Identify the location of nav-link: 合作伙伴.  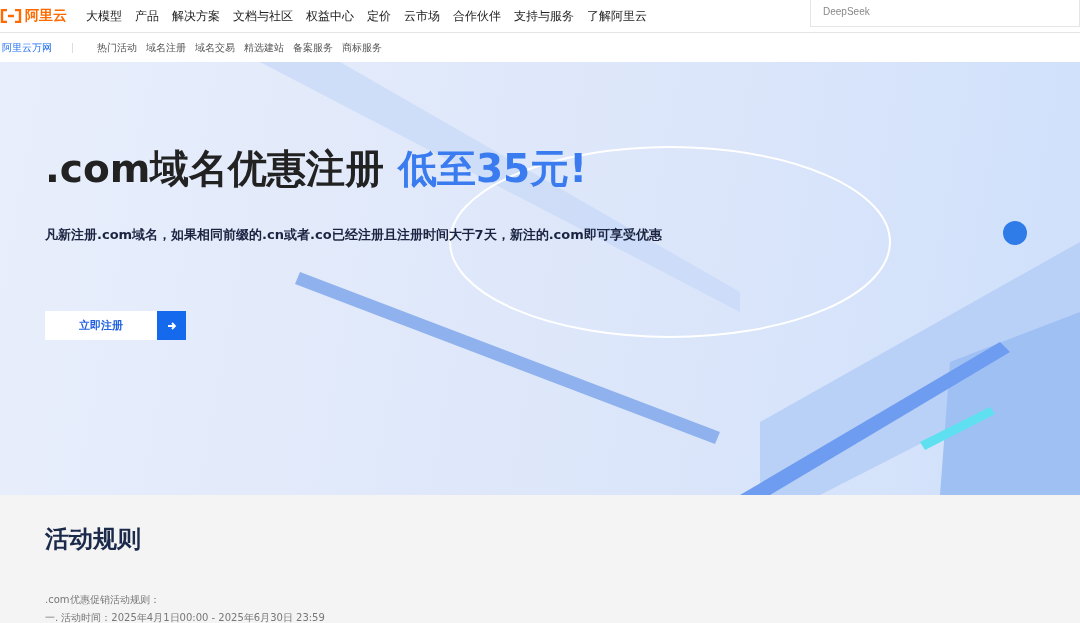
(477, 16).